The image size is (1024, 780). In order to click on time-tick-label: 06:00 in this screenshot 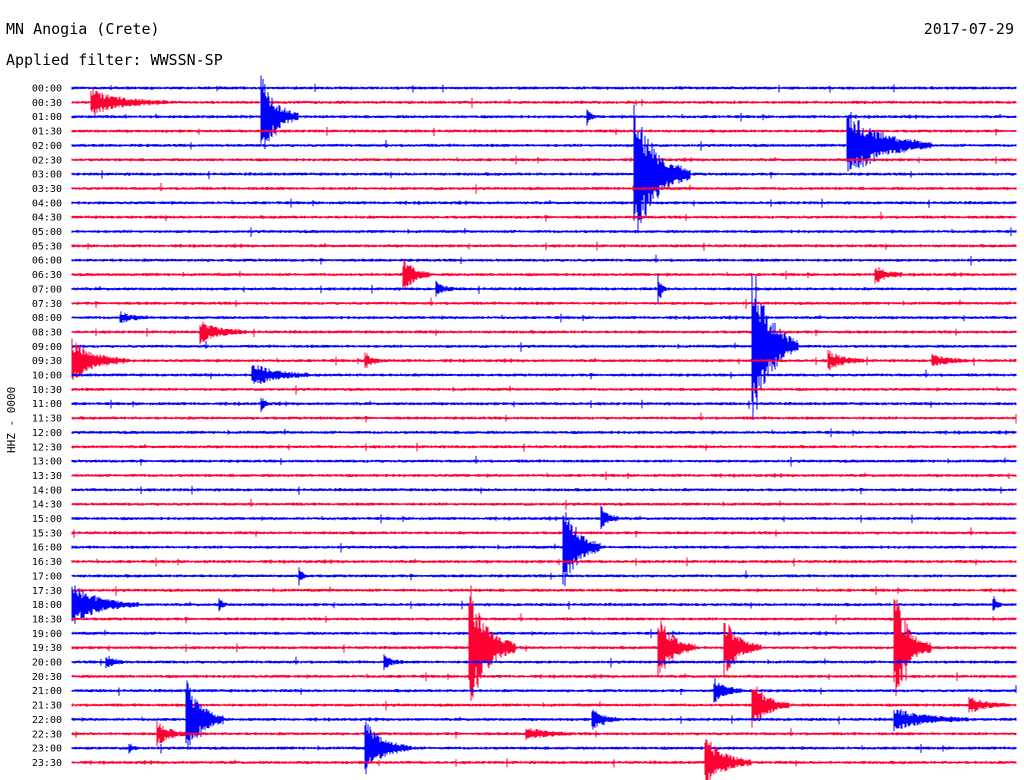, I will do `click(47, 261)`.